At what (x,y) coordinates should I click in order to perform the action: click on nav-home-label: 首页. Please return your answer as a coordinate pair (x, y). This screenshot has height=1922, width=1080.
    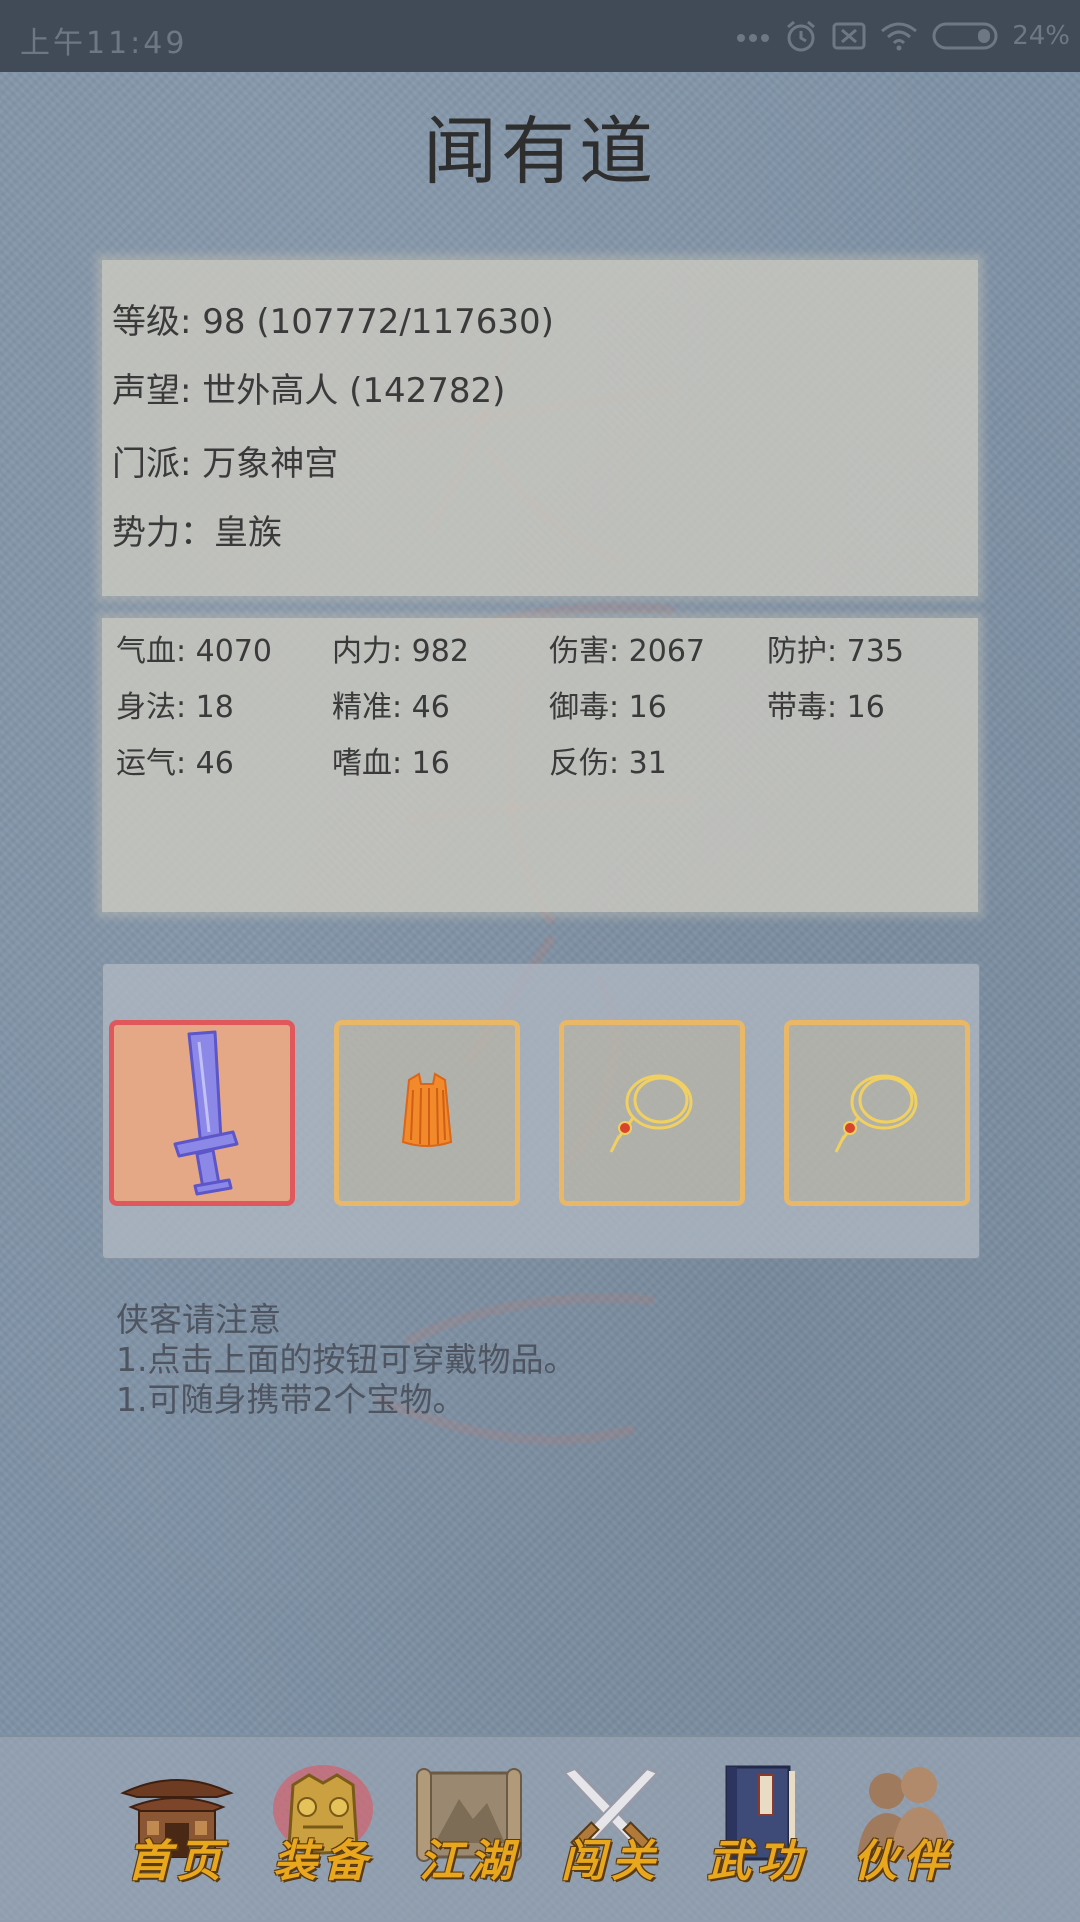
    Looking at the image, I should click on (177, 1861).